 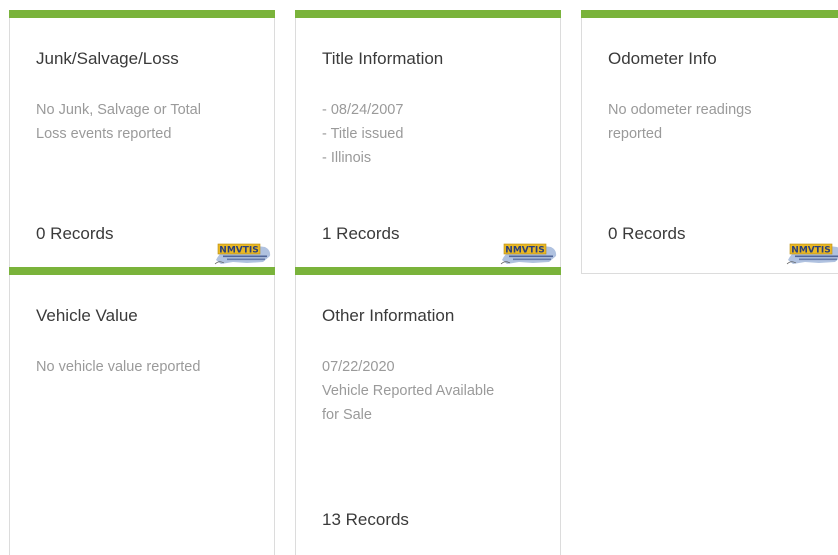 What do you see at coordinates (347, 415) in the screenshot?
I see `card-description-line: for Sale` at bounding box center [347, 415].